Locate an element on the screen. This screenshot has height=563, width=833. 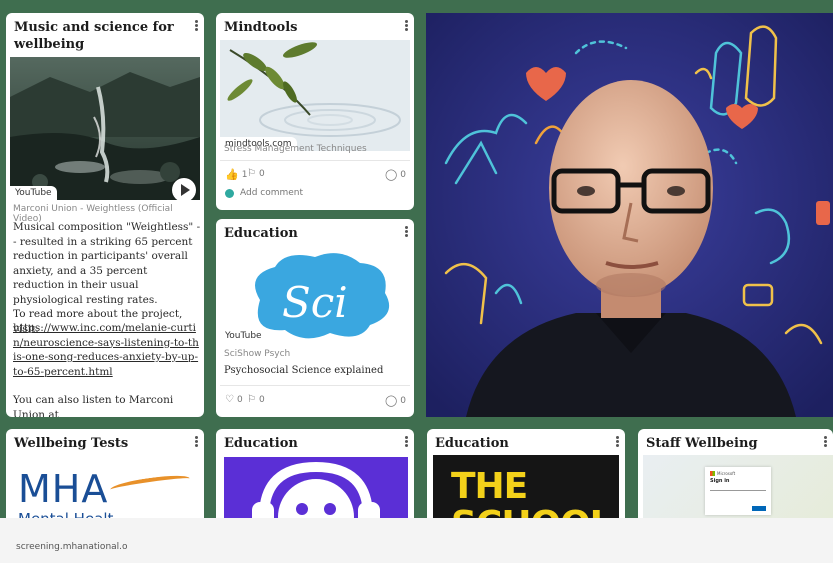
signin-dialog: Microsoft Sign in is located at coordinates (738, 491).